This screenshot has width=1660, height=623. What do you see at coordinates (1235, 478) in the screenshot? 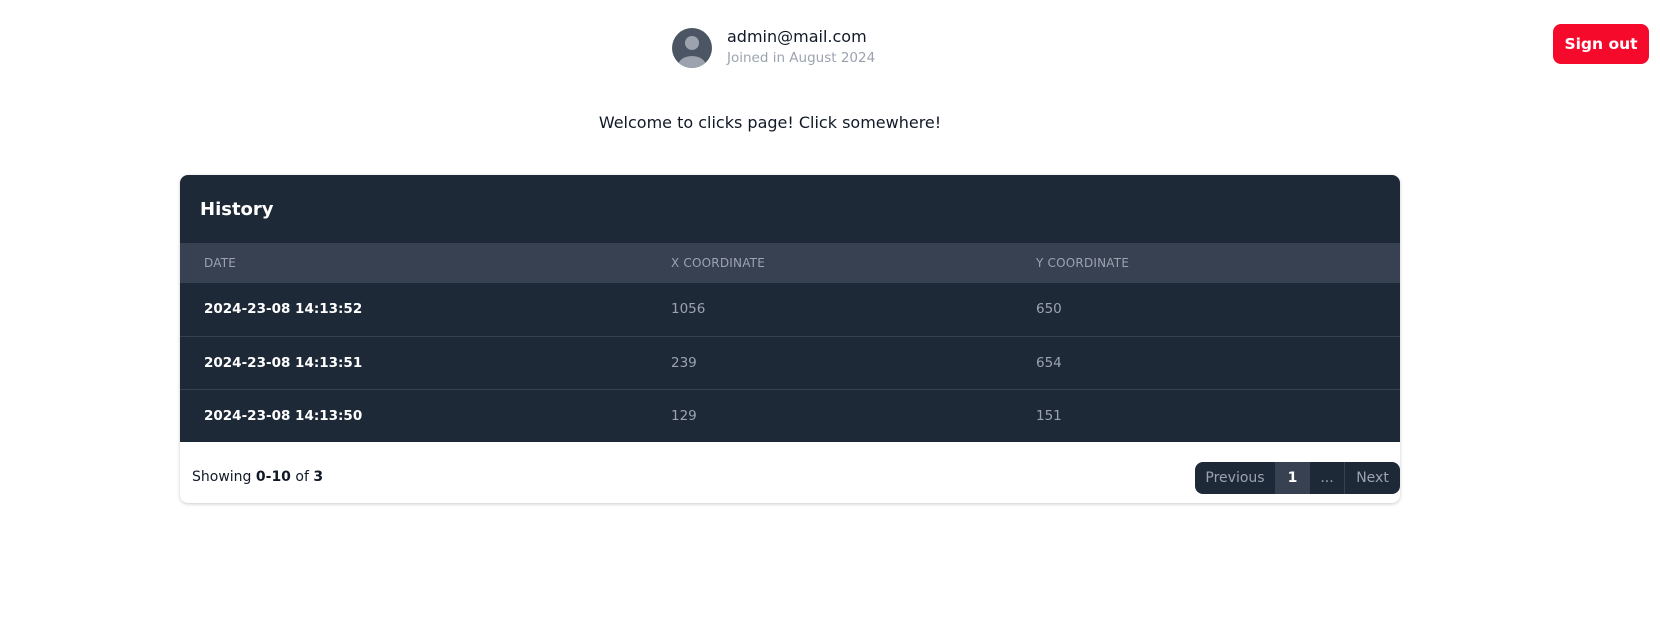
I see `previous-page-button: Previous` at bounding box center [1235, 478].